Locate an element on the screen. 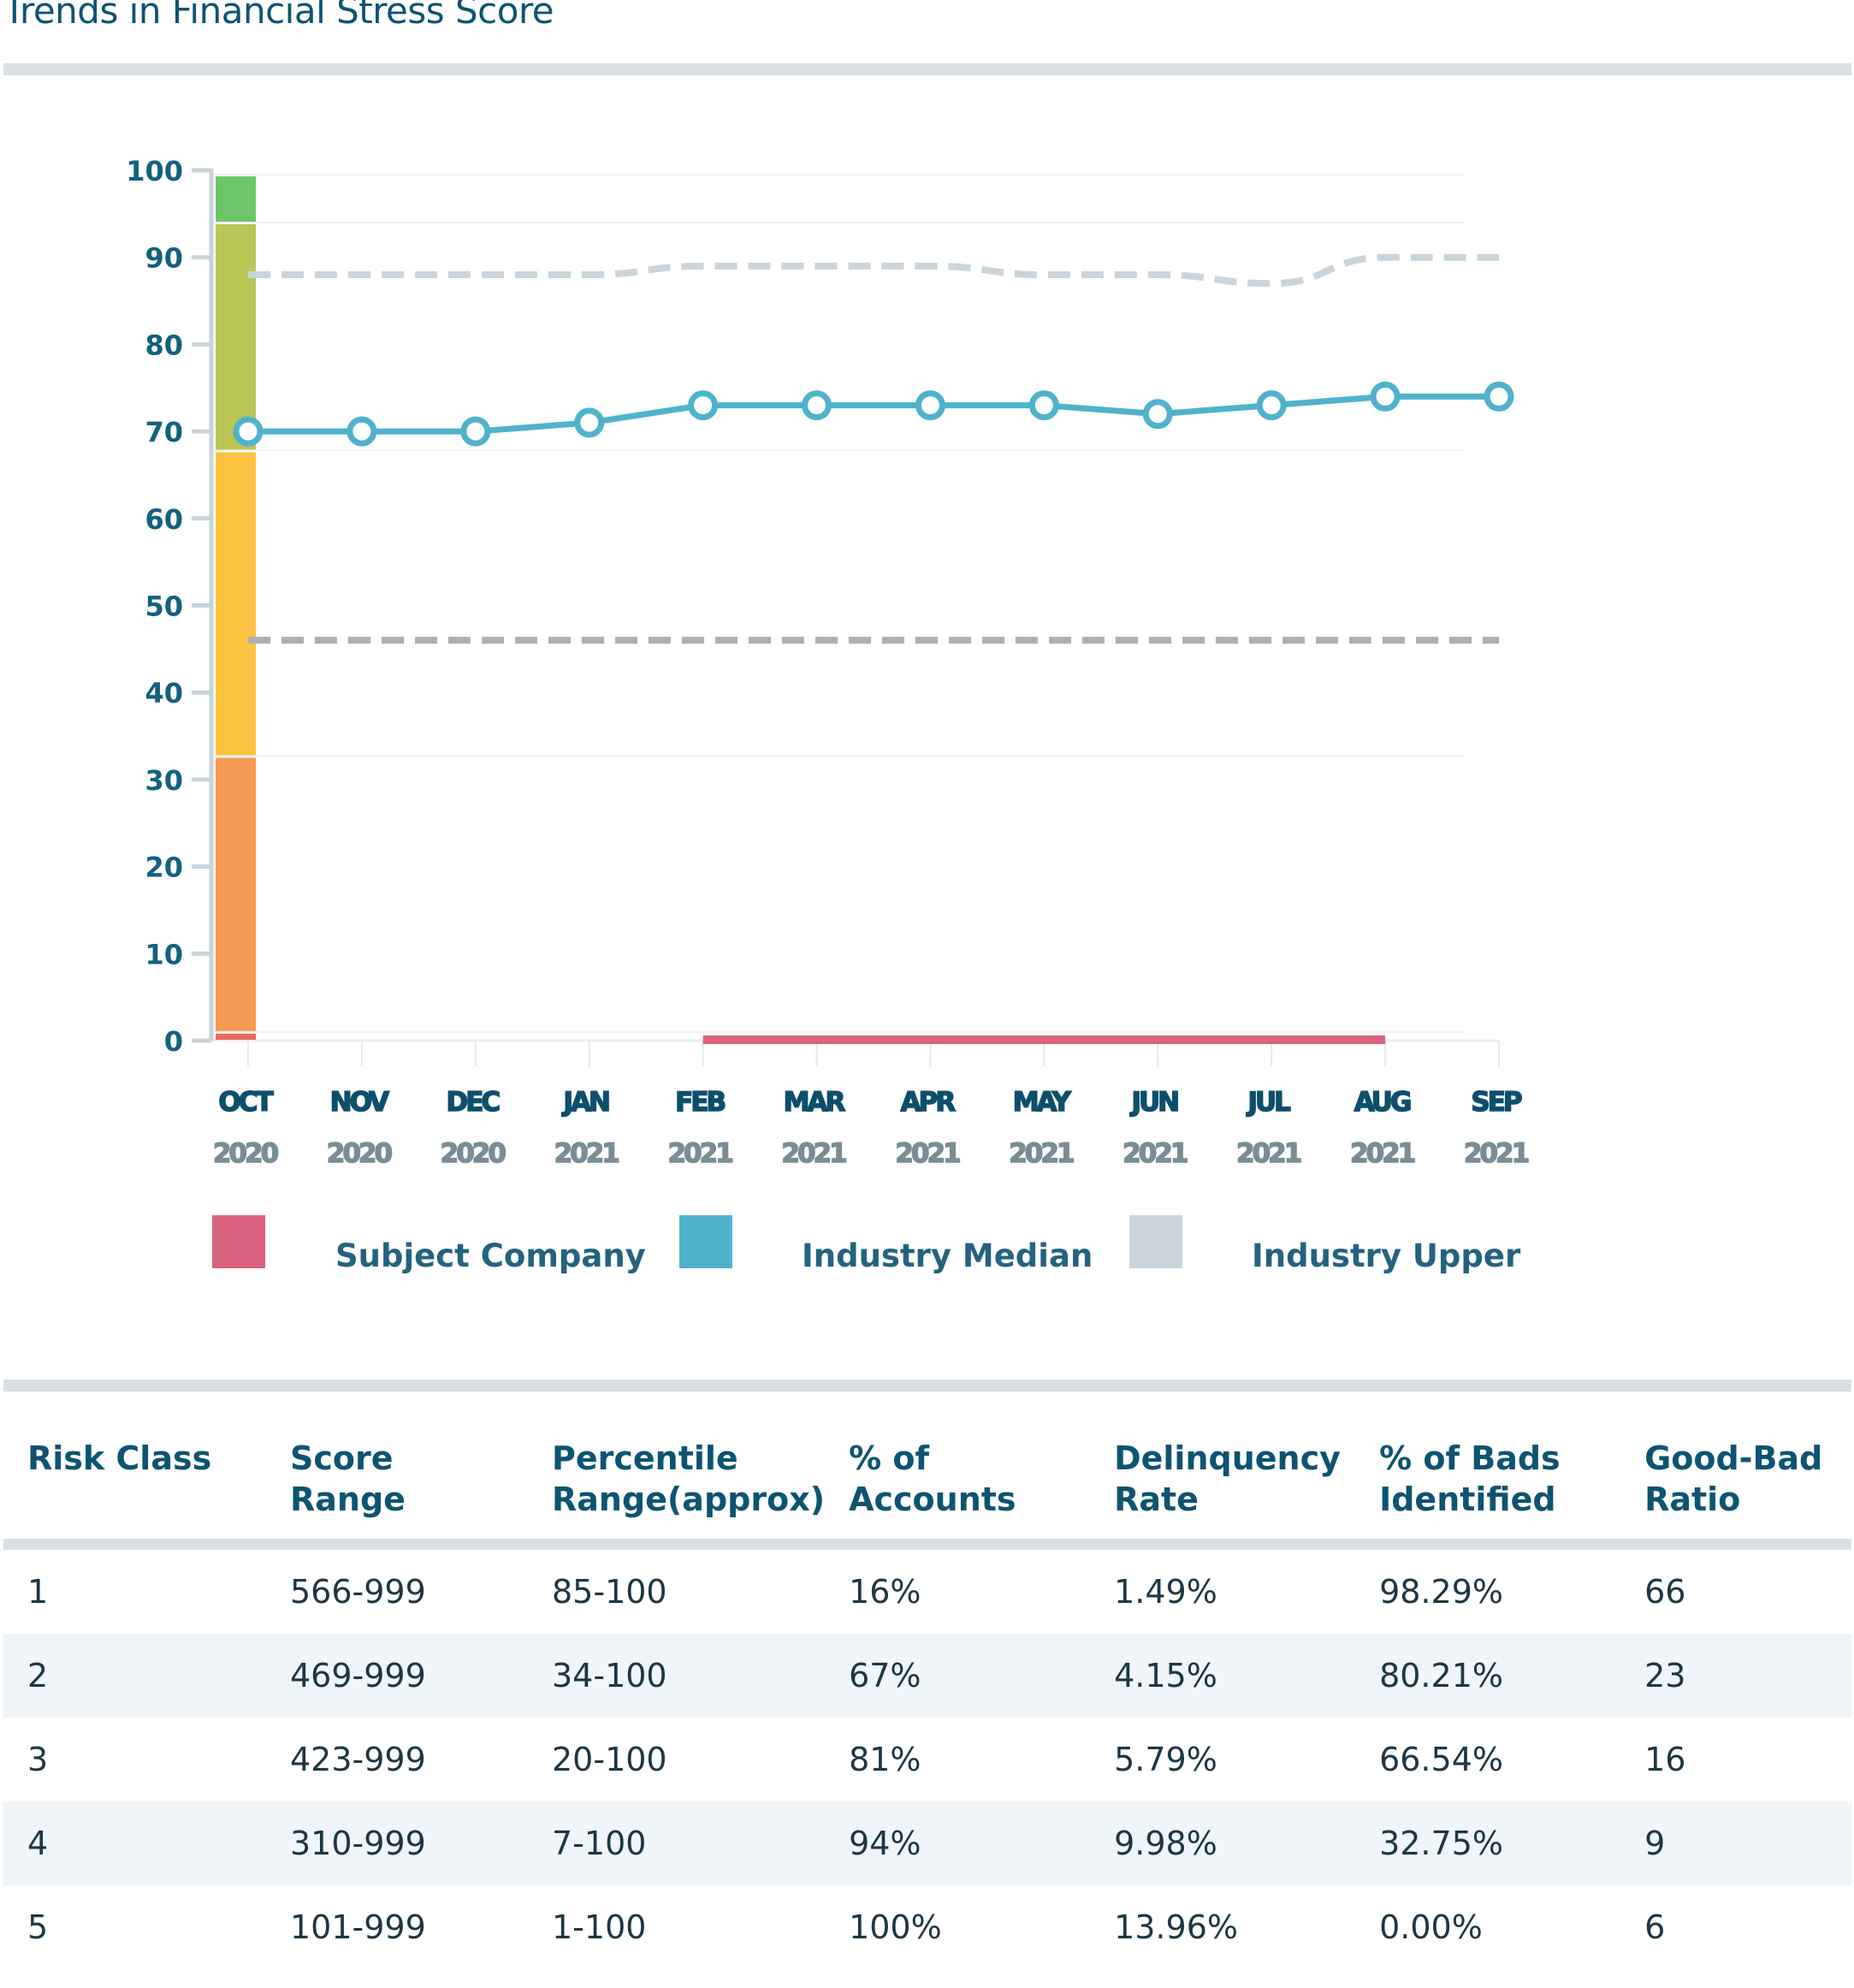  cell-delinquency-rate: 13.96% is located at coordinates (1176, 1927).